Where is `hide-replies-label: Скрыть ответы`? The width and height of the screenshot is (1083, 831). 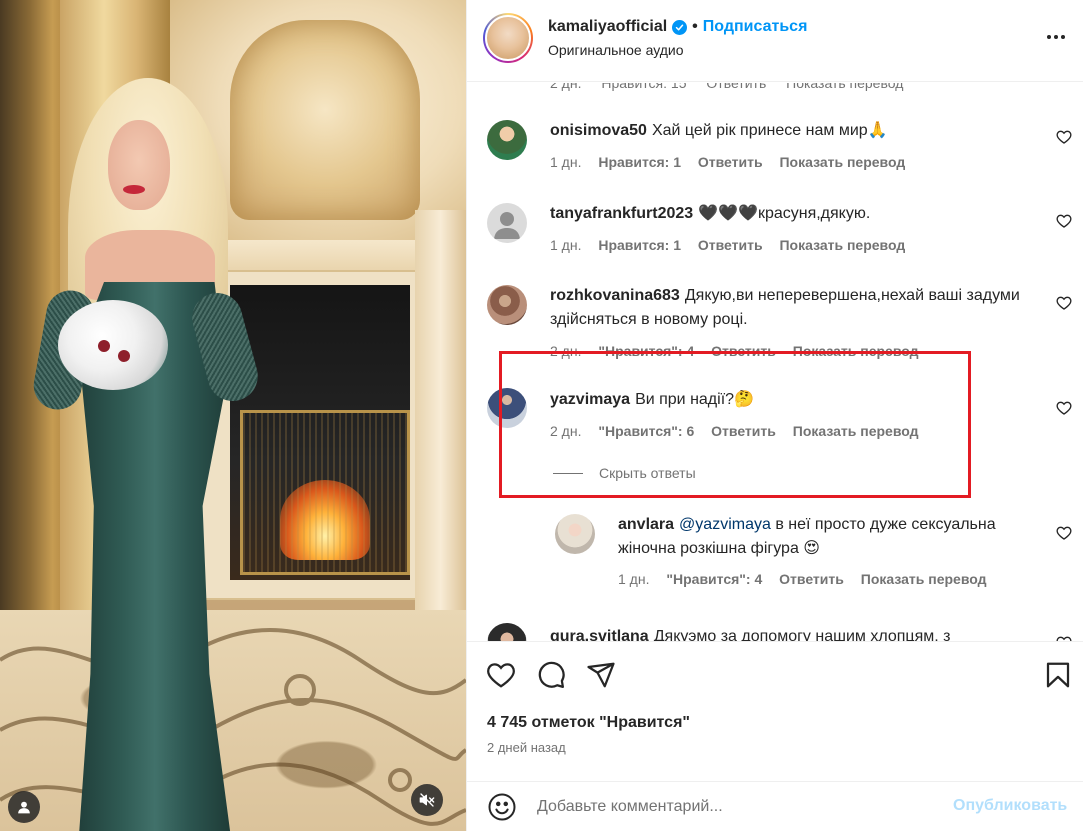
hide-replies-label: Скрыть ответы is located at coordinates (647, 473).